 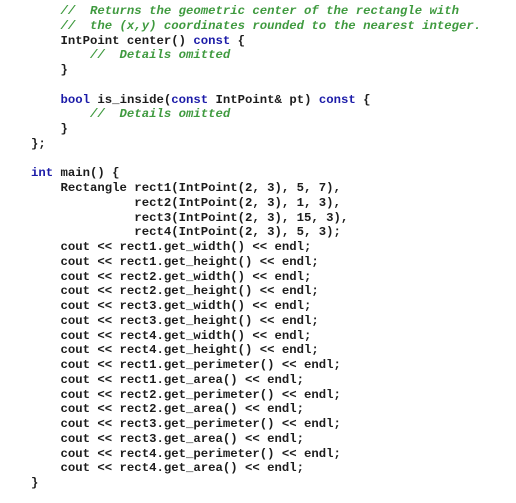 What do you see at coordinates (186, 232) in the screenshot?
I see `code-text: rect4(IntPoint(2, 3), 5, 3);` at bounding box center [186, 232].